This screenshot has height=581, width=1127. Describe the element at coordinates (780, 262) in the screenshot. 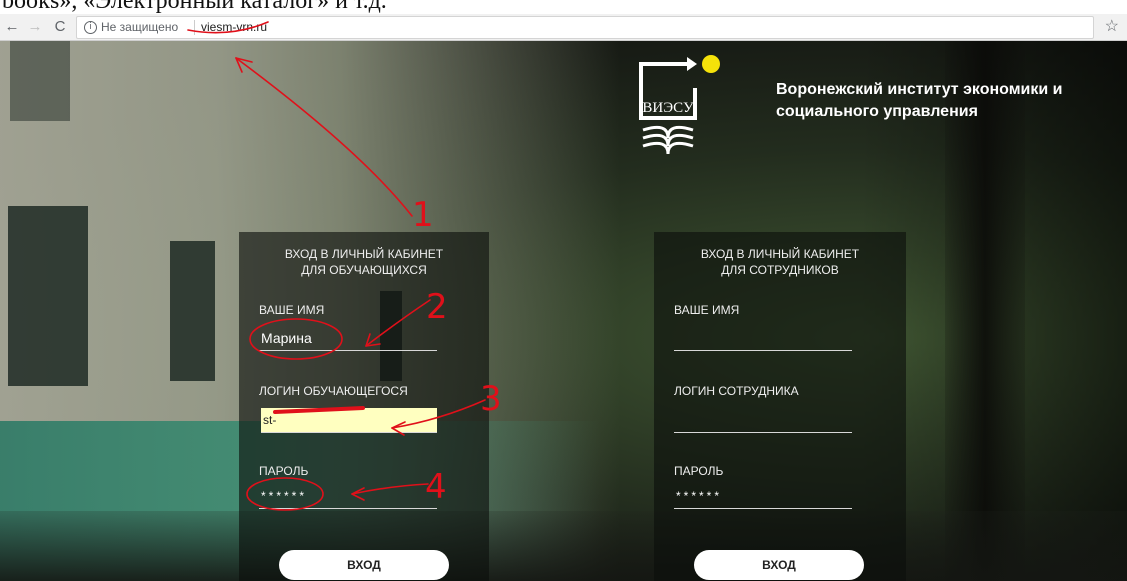

I see `panel-title: ВХОД В ЛИЧНЫЙ КАБИНЕТ ДЛЯ СОТРУДНИКОВ` at that location.